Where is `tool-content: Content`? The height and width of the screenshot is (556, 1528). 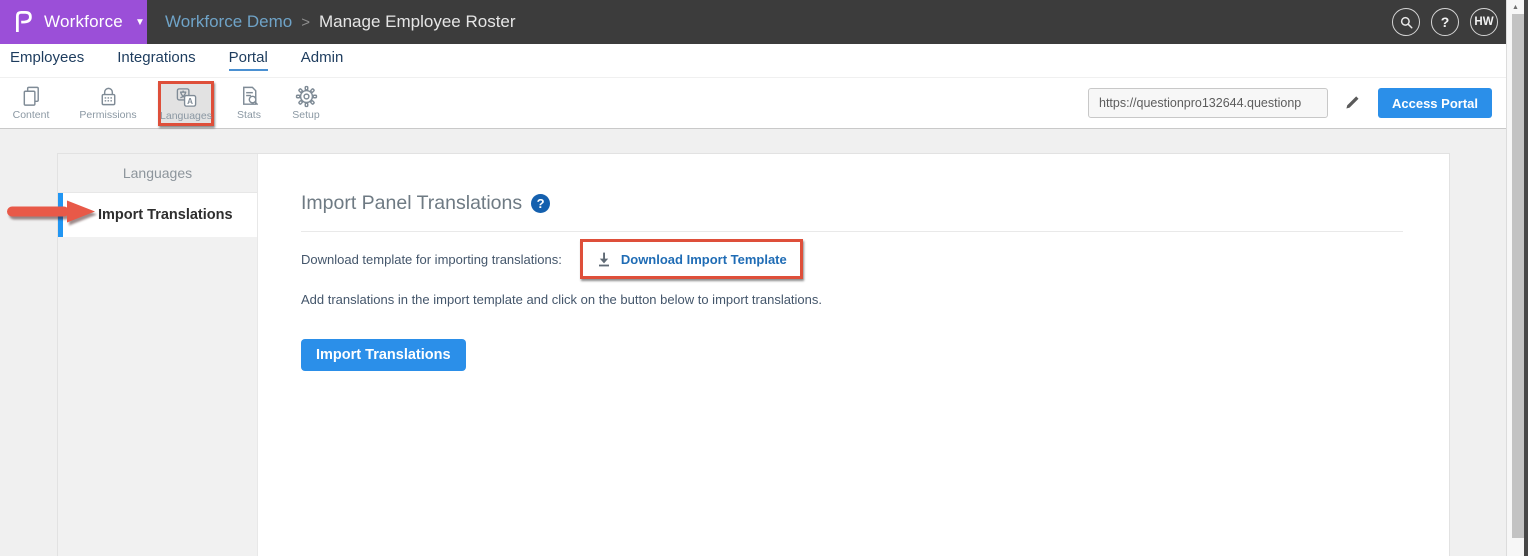
tool-content: Content is located at coordinates (31, 103).